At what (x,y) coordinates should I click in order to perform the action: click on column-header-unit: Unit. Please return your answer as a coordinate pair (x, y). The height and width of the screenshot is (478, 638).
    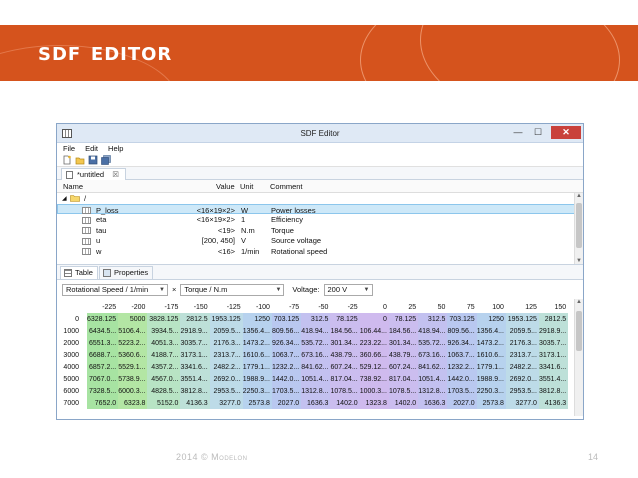
    Looking at the image, I should click on (246, 186).